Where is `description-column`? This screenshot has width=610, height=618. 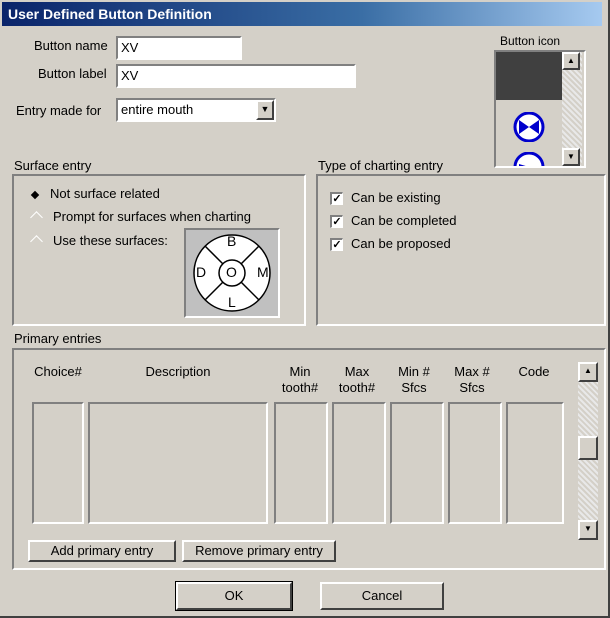 description-column is located at coordinates (178, 463).